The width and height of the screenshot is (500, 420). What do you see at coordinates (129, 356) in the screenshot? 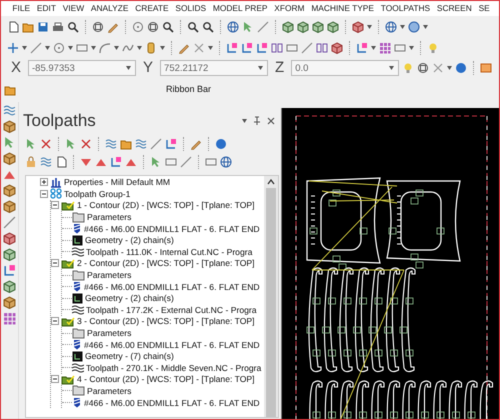
I see `tree-item: Geometry - (7) chain(s)` at bounding box center [129, 356].